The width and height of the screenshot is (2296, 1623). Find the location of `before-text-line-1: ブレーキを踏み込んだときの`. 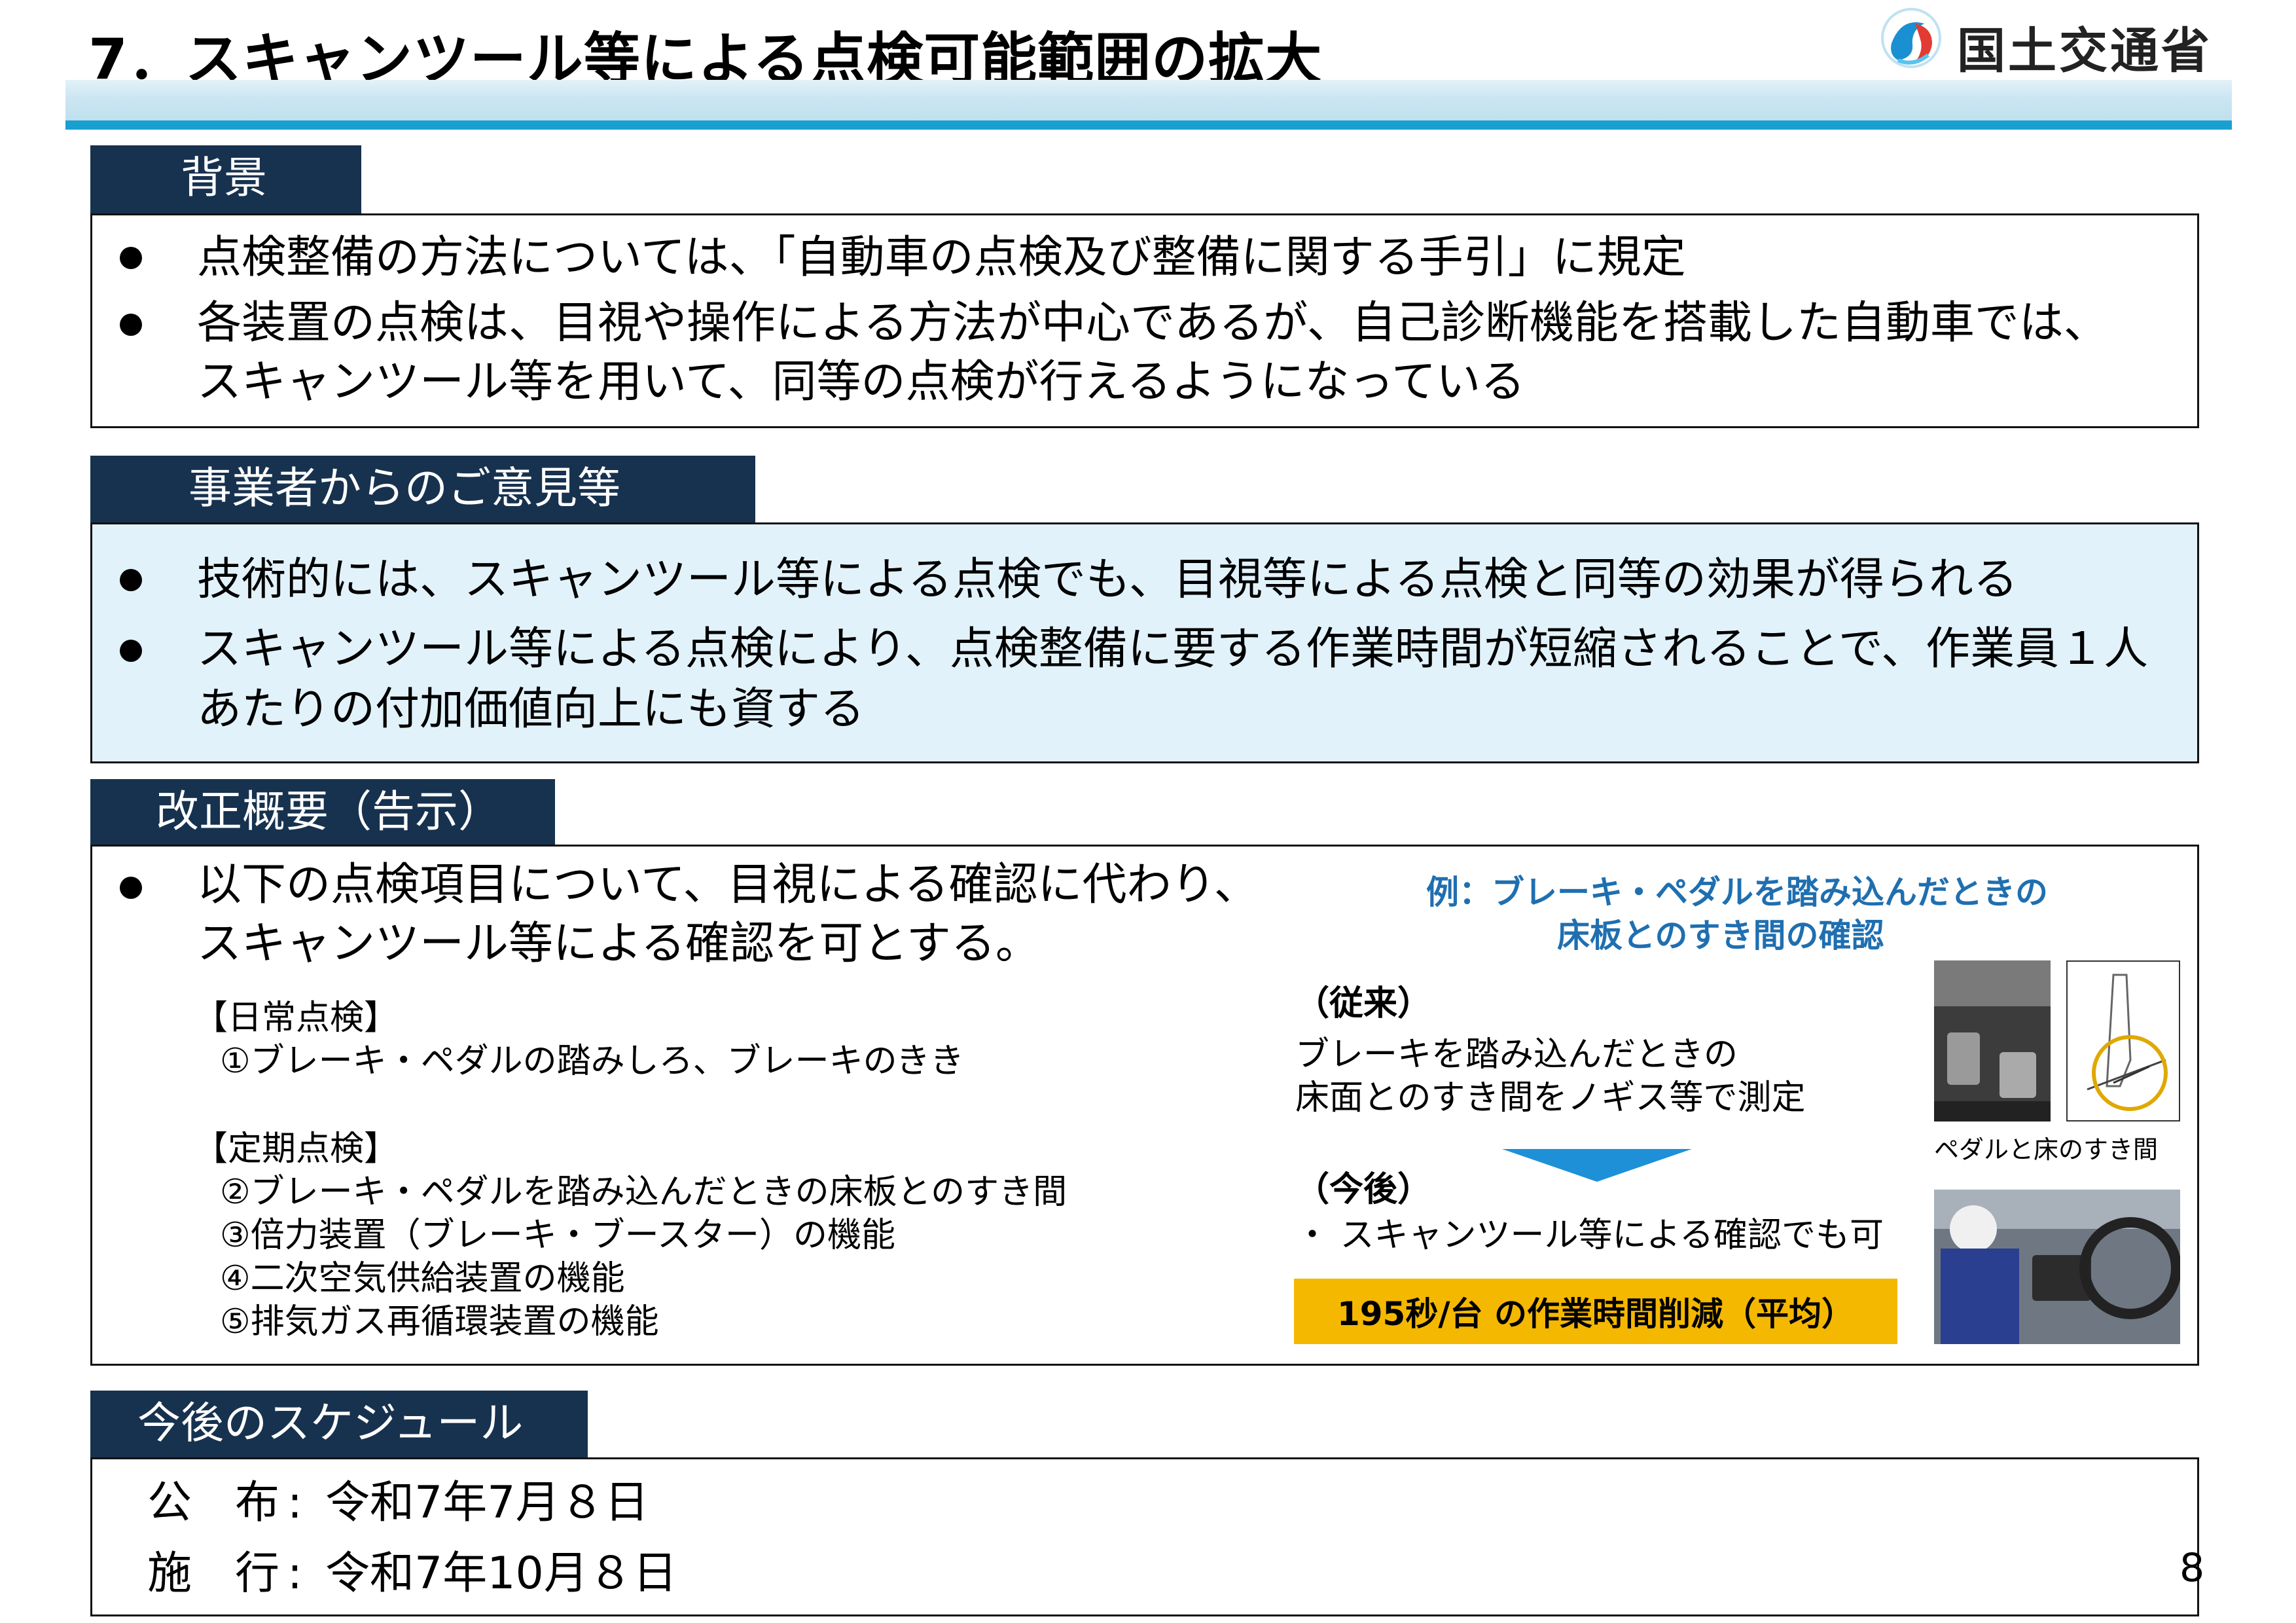

before-text-line-1: ブレーキを踏み込んだときの is located at coordinates (1516, 1054).